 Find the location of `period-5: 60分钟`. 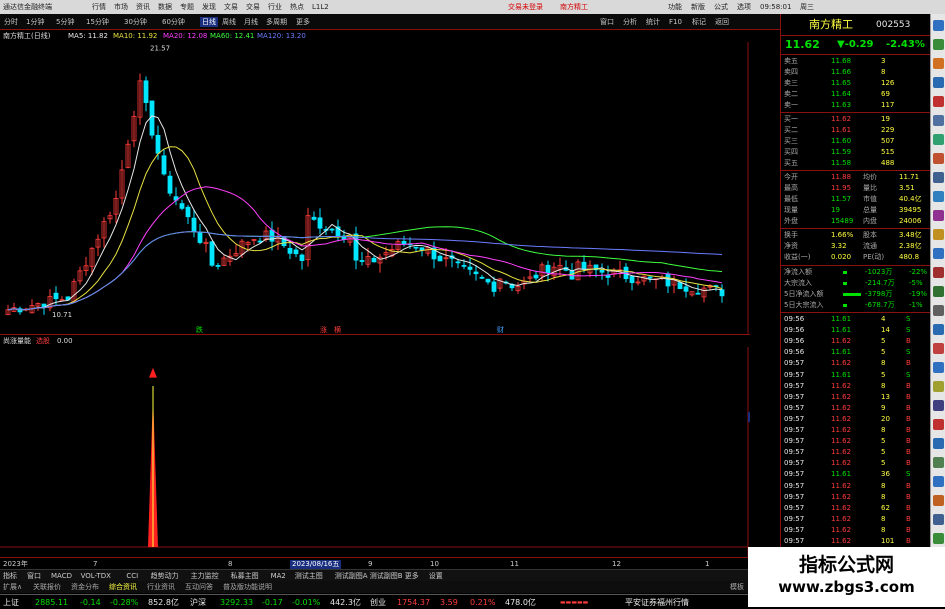

period-5: 60分钟 is located at coordinates (173, 22).